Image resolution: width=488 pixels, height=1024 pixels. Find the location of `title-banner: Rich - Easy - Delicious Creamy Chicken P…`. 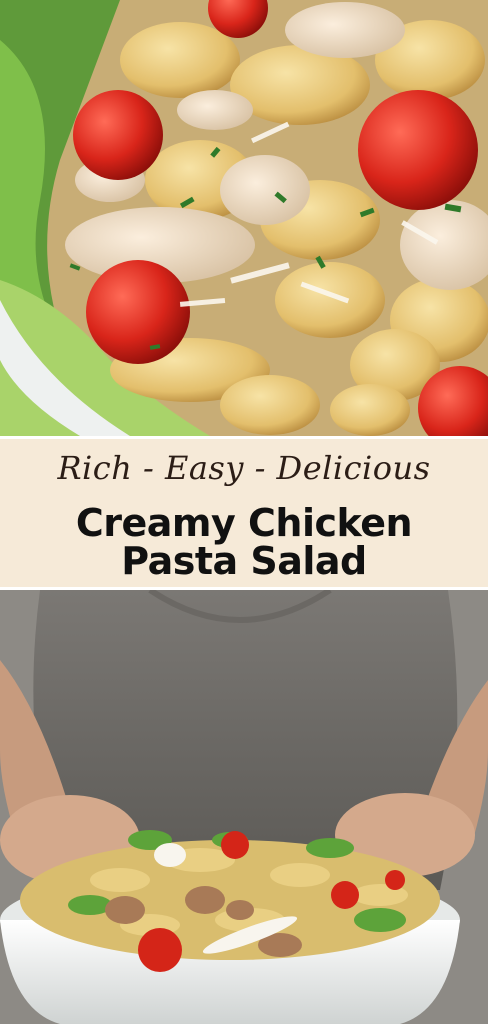

title-banner: Rich - Easy - Delicious Creamy Chicken P… is located at coordinates (244, 513).